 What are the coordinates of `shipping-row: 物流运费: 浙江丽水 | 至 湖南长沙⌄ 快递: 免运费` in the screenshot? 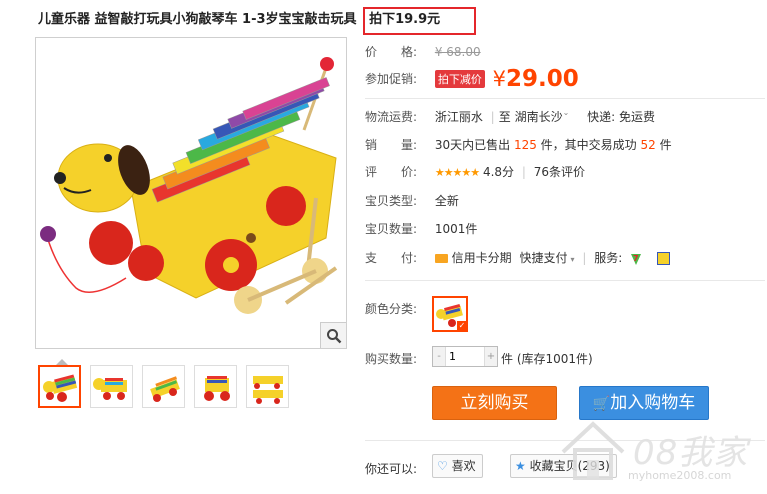 It's located at (510, 116).